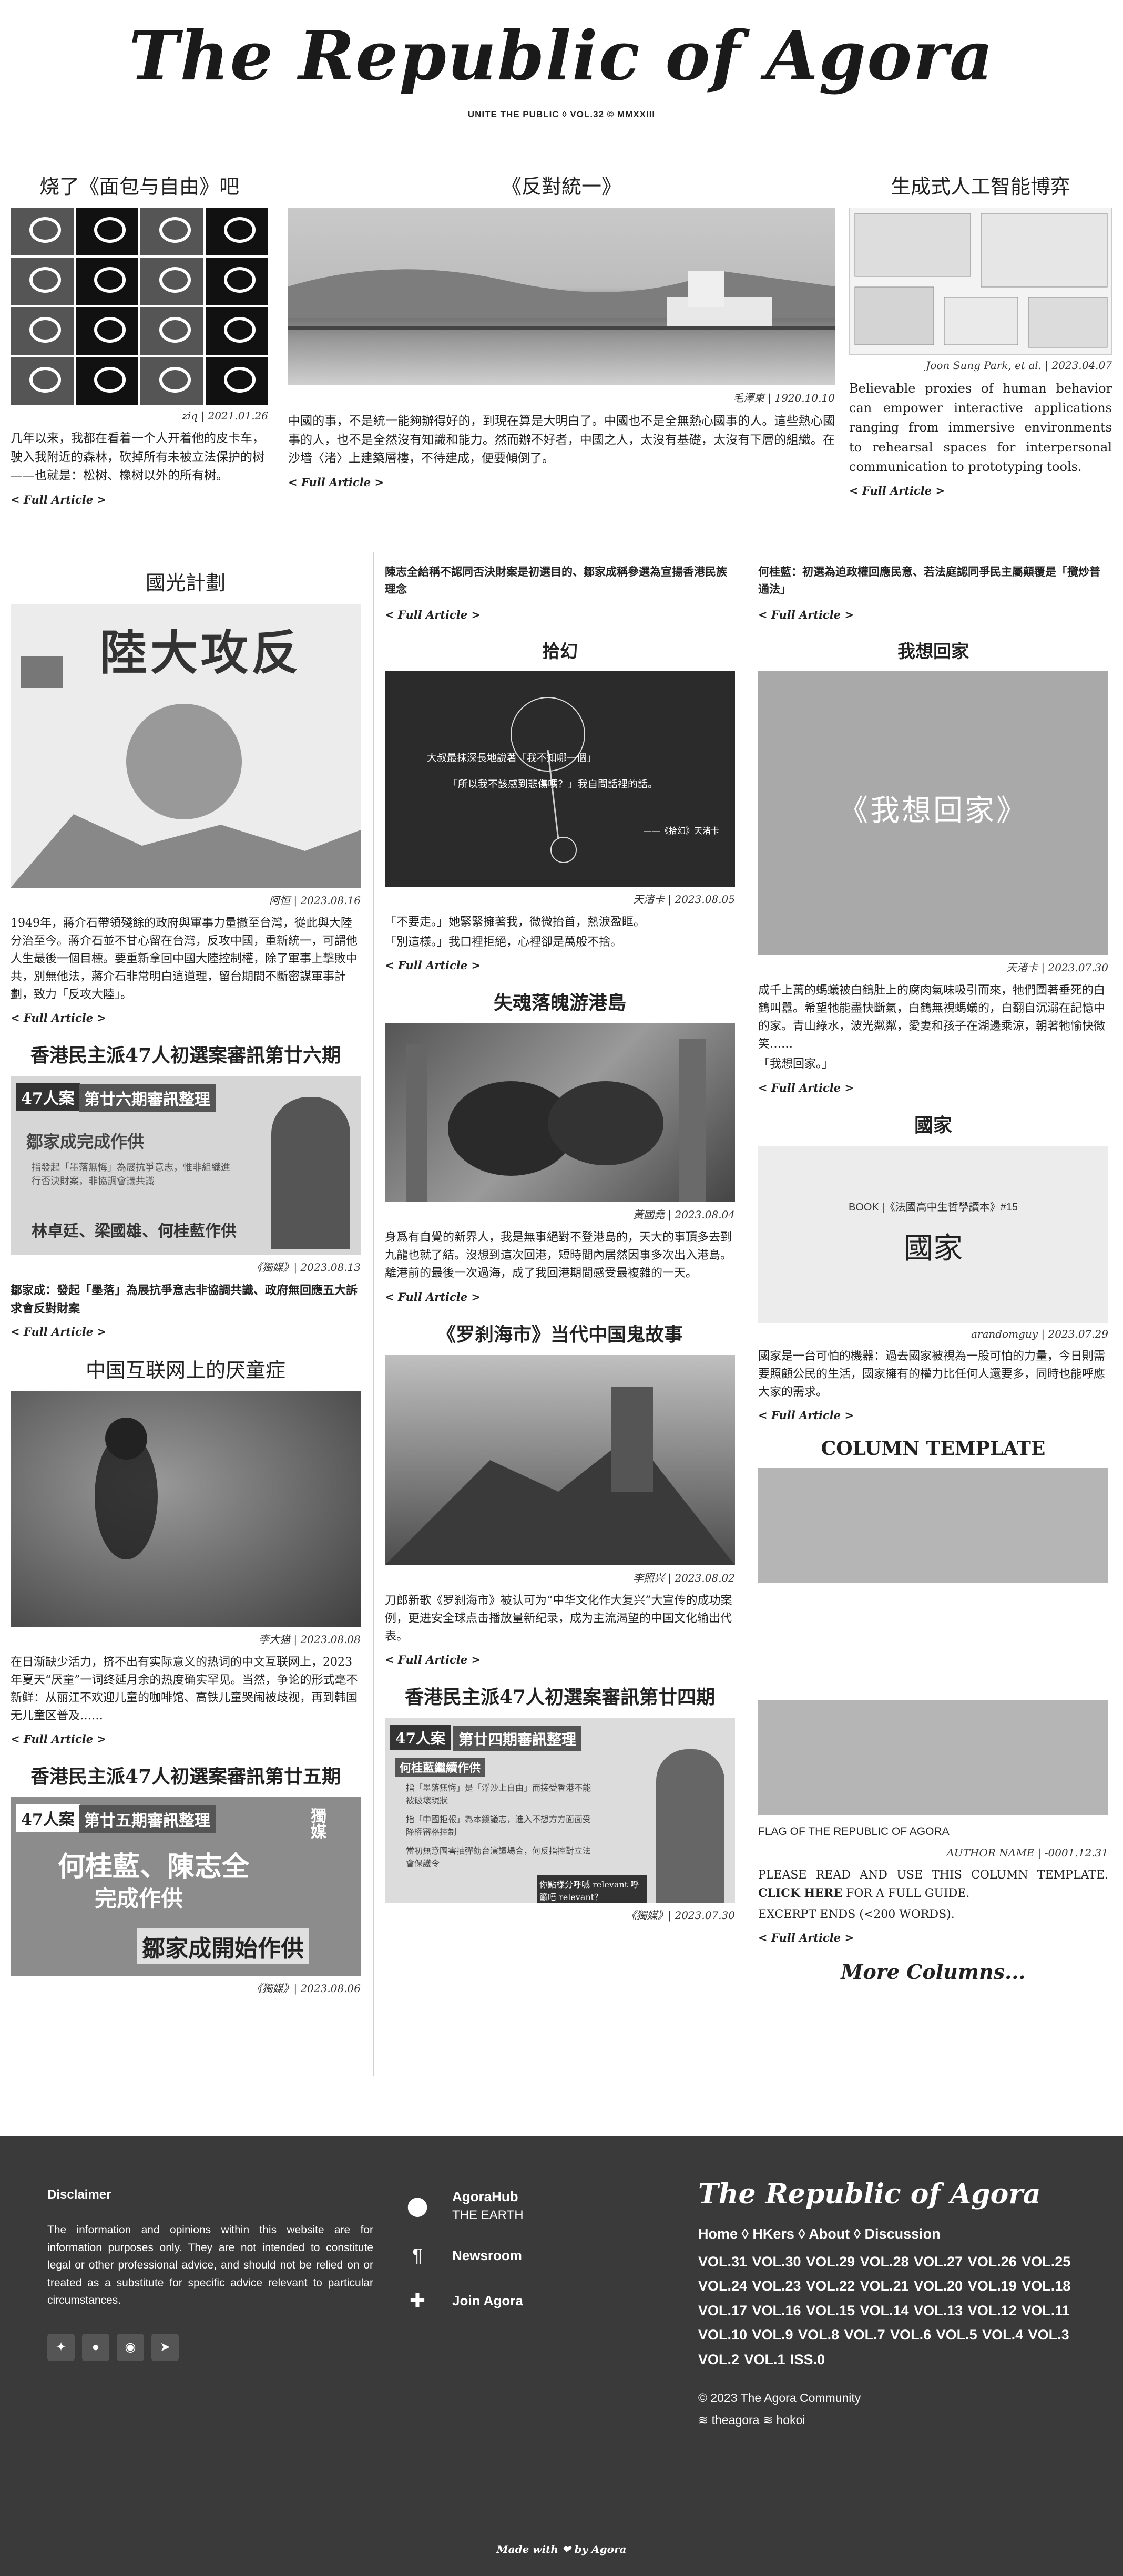 Image resolution: width=1123 pixels, height=2576 pixels. Describe the element at coordinates (306, 1267) in the screenshot. I see `article-caption: 《獨媒》| 2023.08.13` at that location.